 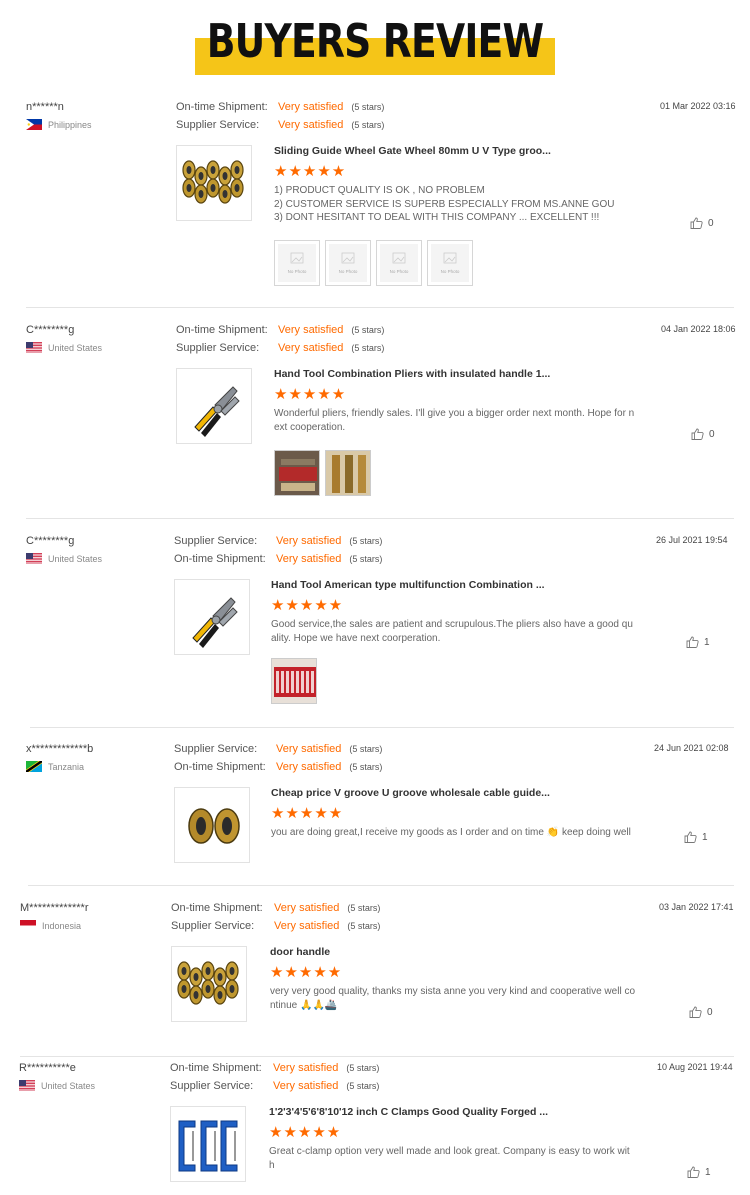 I want to click on banner: BUYERS REVIEW, so click(x=375, y=45).